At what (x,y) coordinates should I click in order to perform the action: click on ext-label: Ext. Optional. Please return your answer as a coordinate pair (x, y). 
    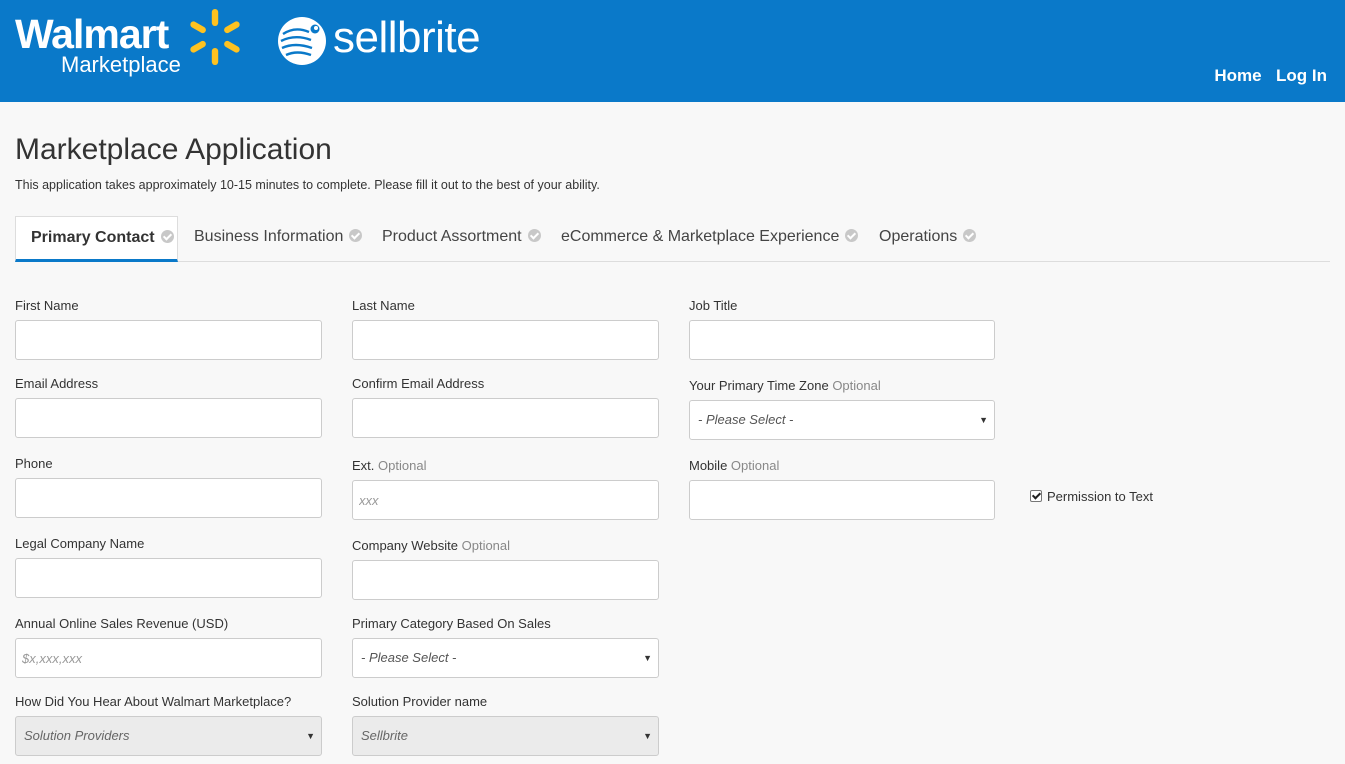
    Looking at the image, I should click on (389, 466).